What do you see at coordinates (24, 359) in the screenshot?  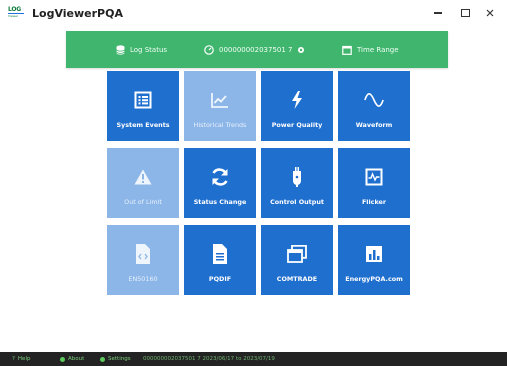 I see `help-label: Help` at bounding box center [24, 359].